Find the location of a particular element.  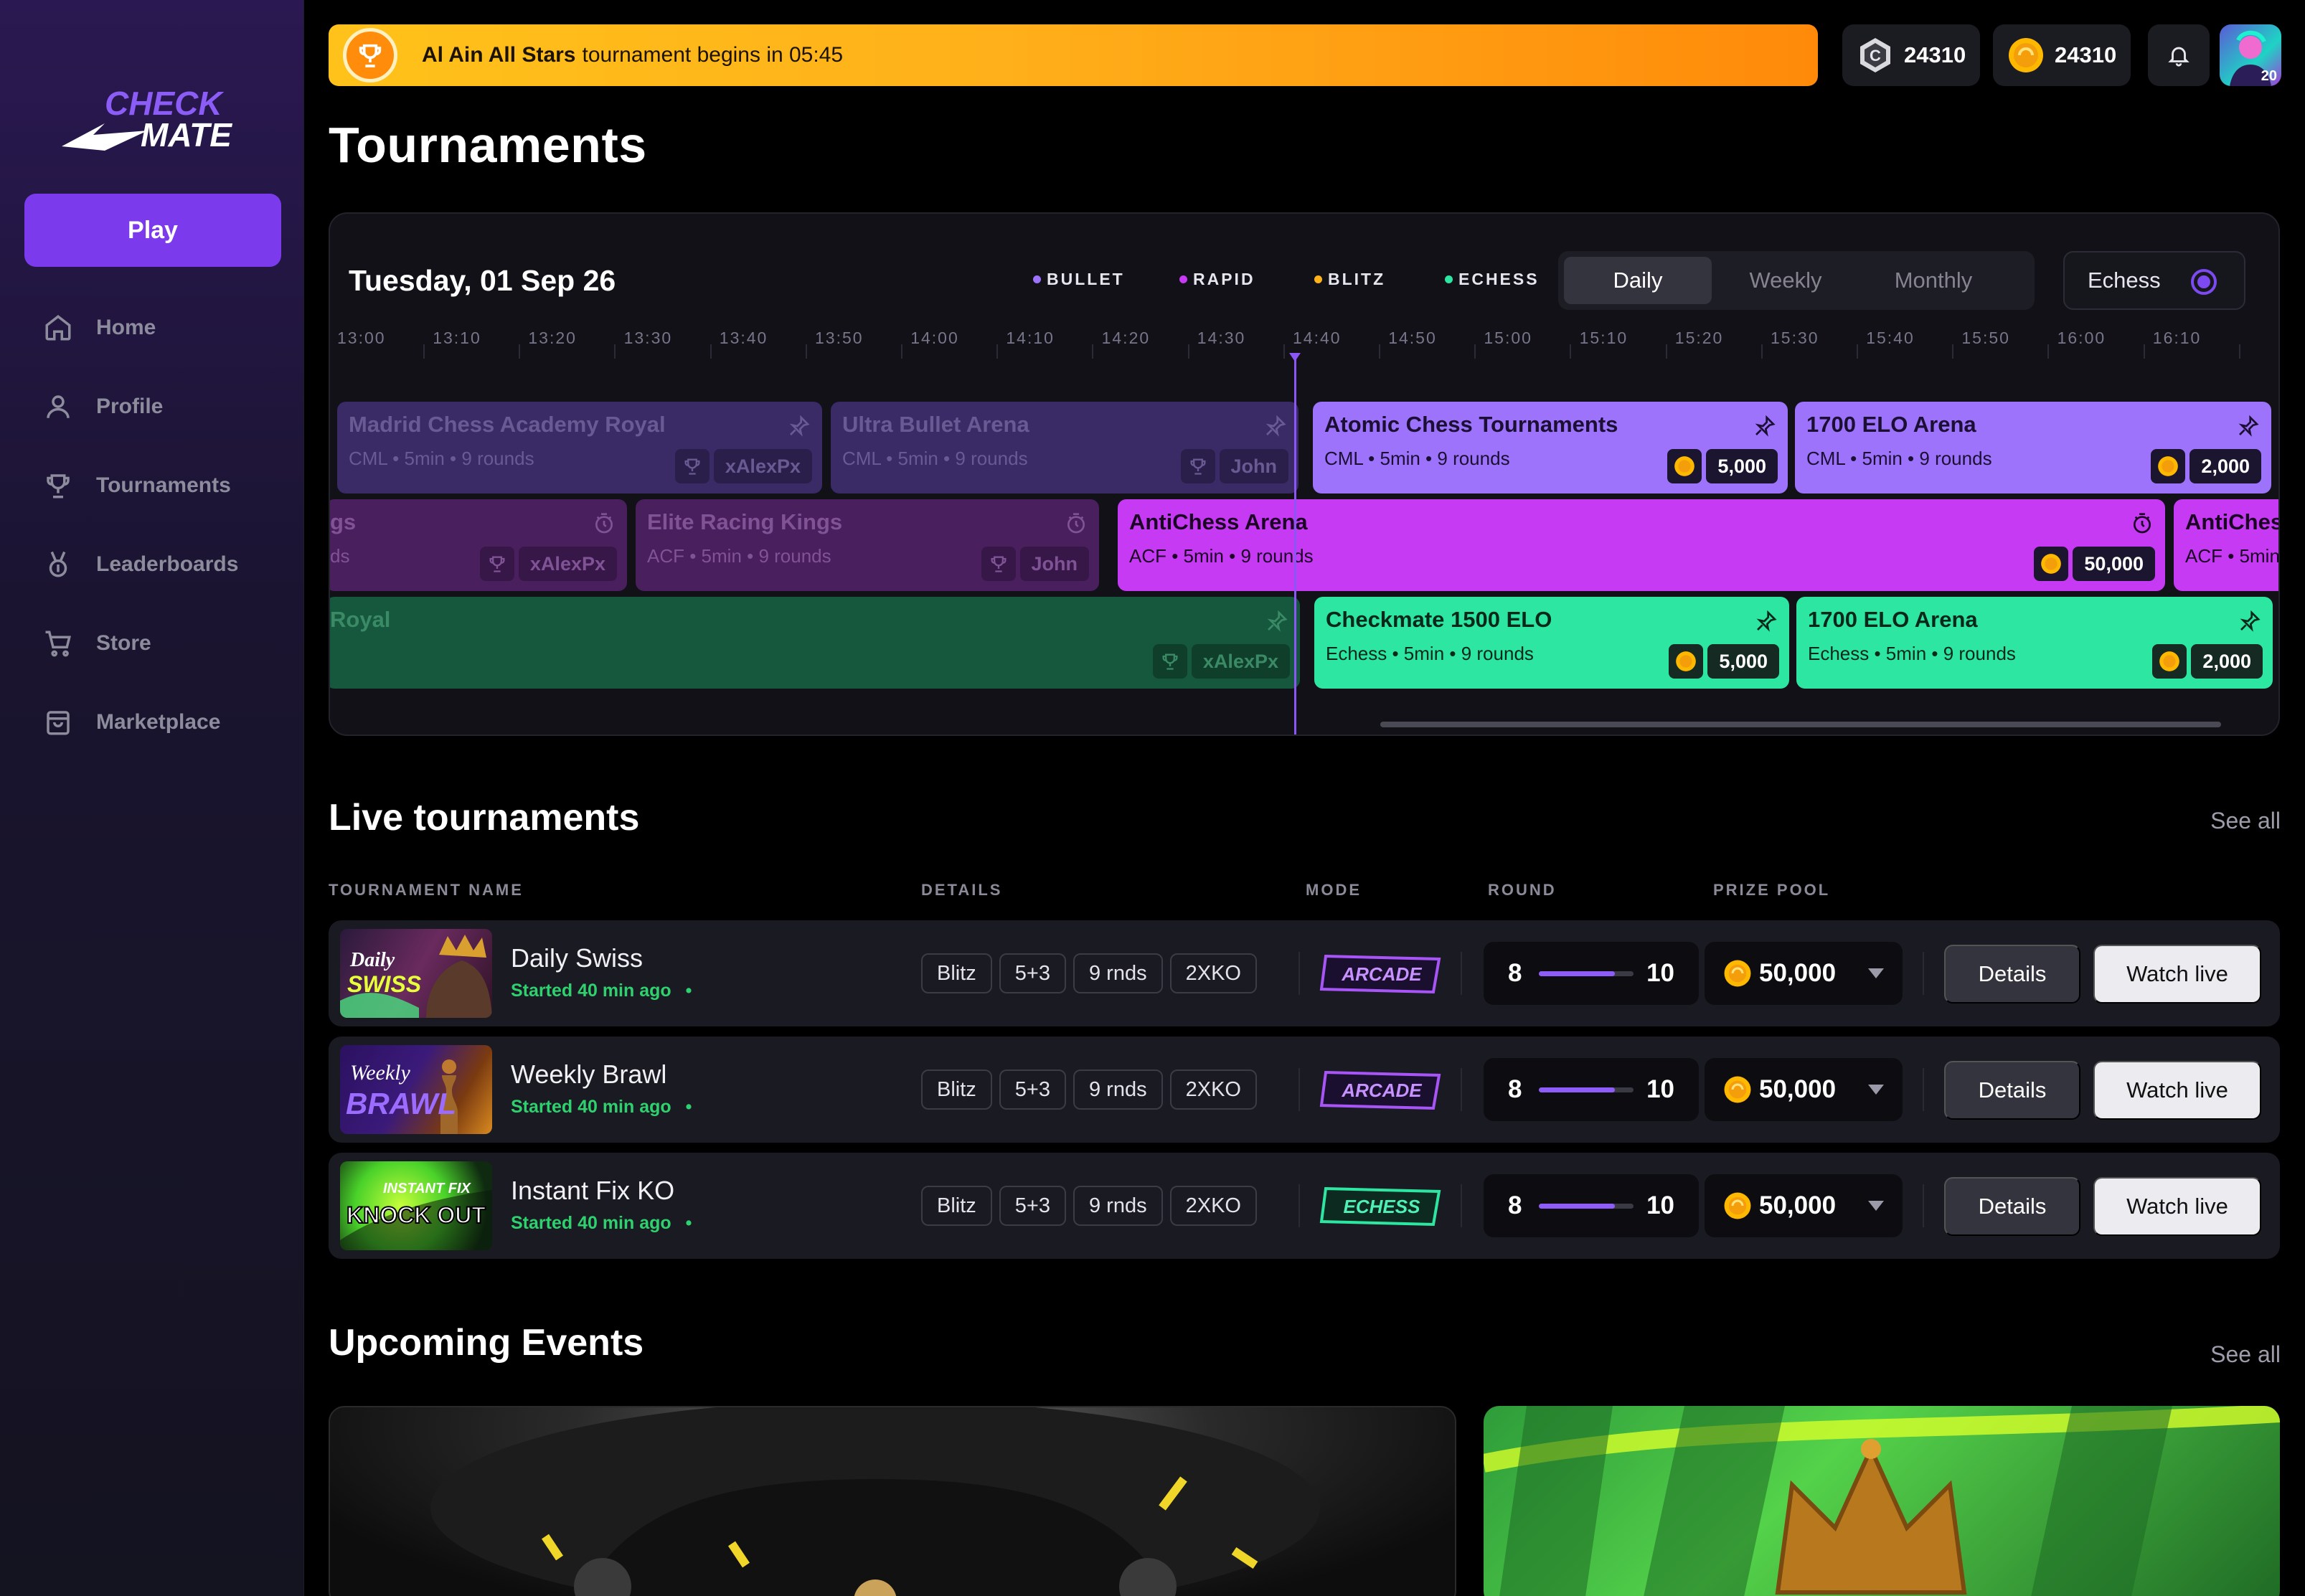

event-tag: John is located at coordinates (1035, 564).